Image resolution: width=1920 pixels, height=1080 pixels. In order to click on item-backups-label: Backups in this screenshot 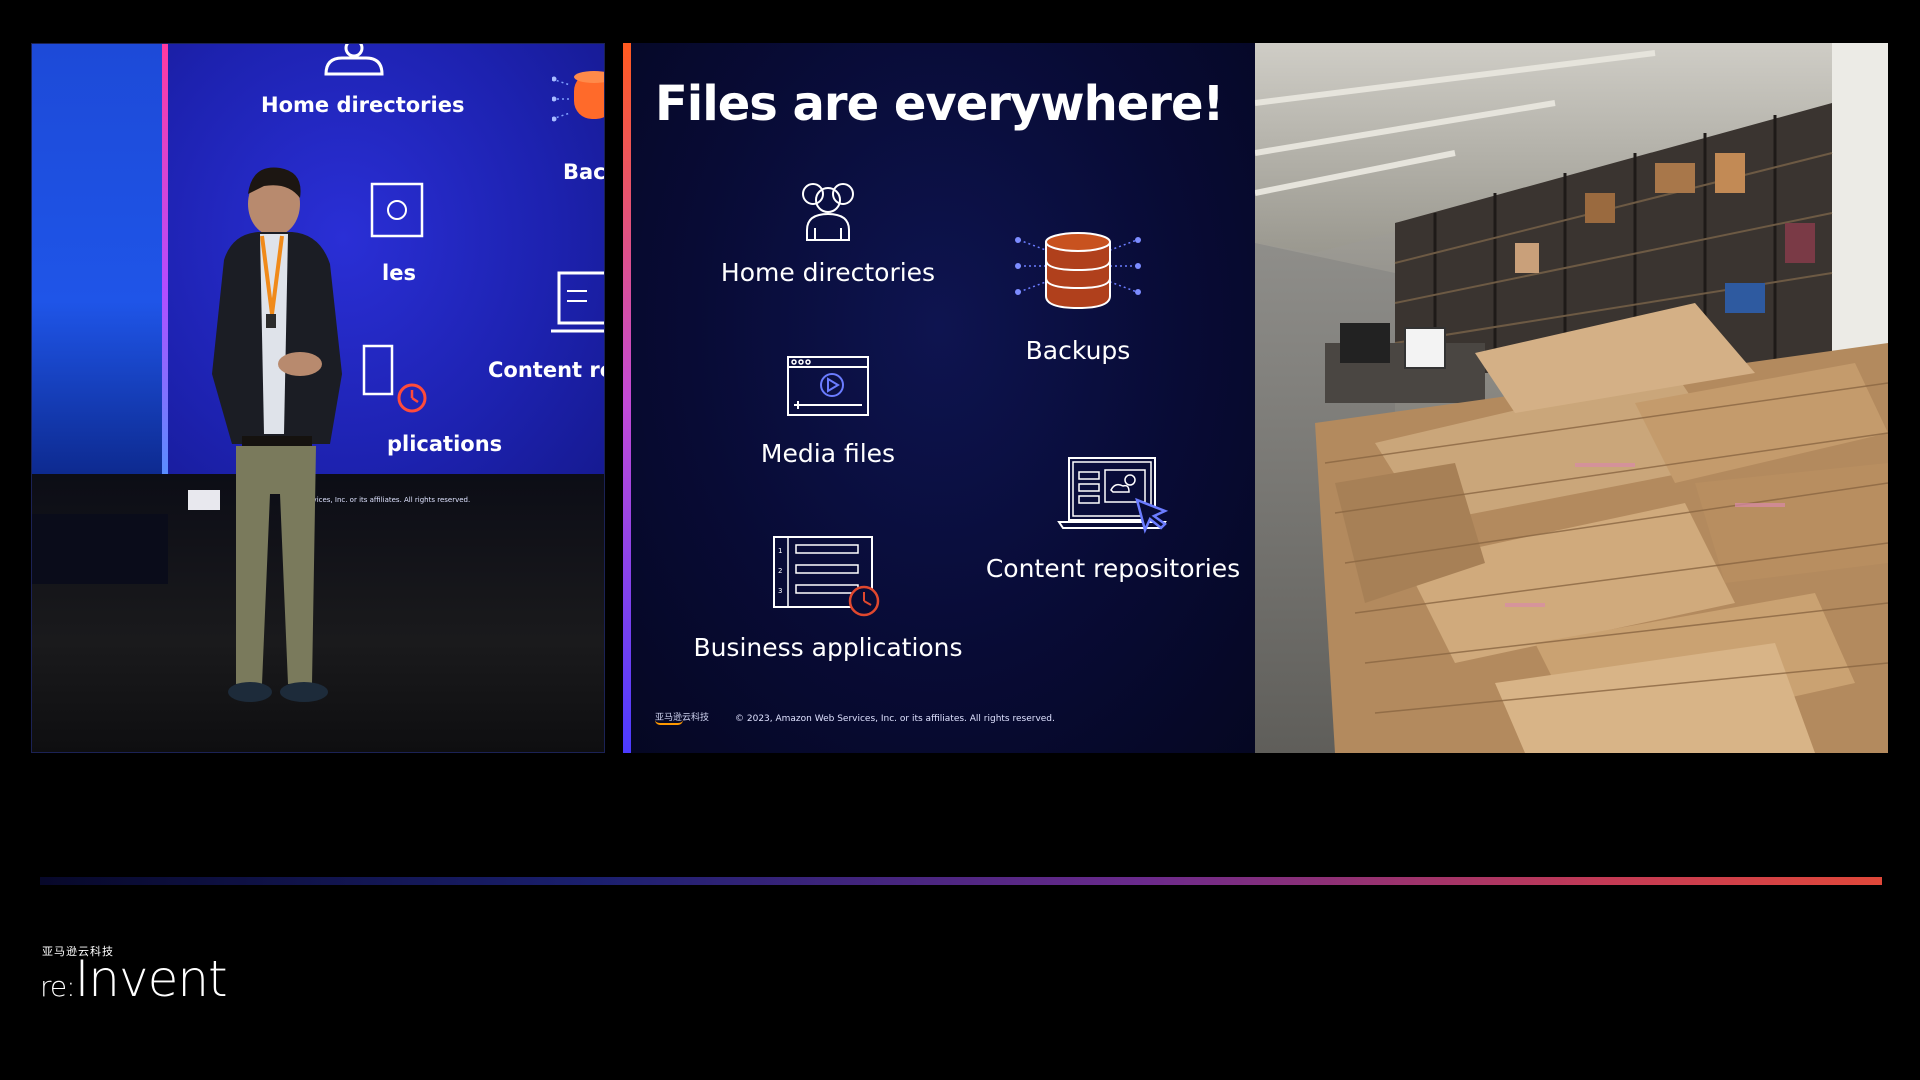, I will do `click(1078, 350)`.